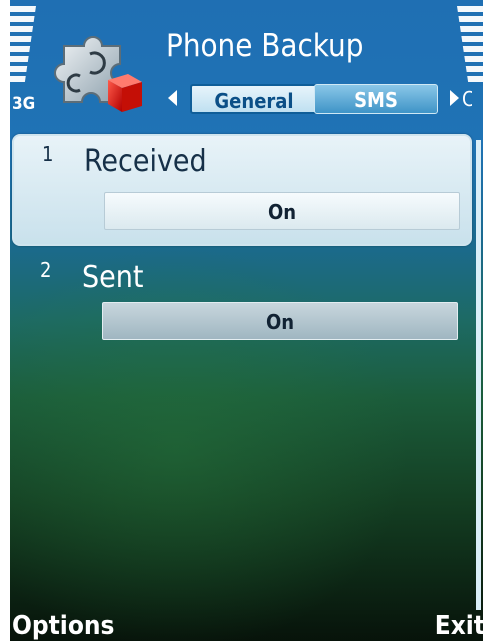 The height and width of the screenshot is (641, 483). What do you see at coordinates (454, 98) in the screenshot?
I see `arrow-right-icon` at bounding box center [454, 98].